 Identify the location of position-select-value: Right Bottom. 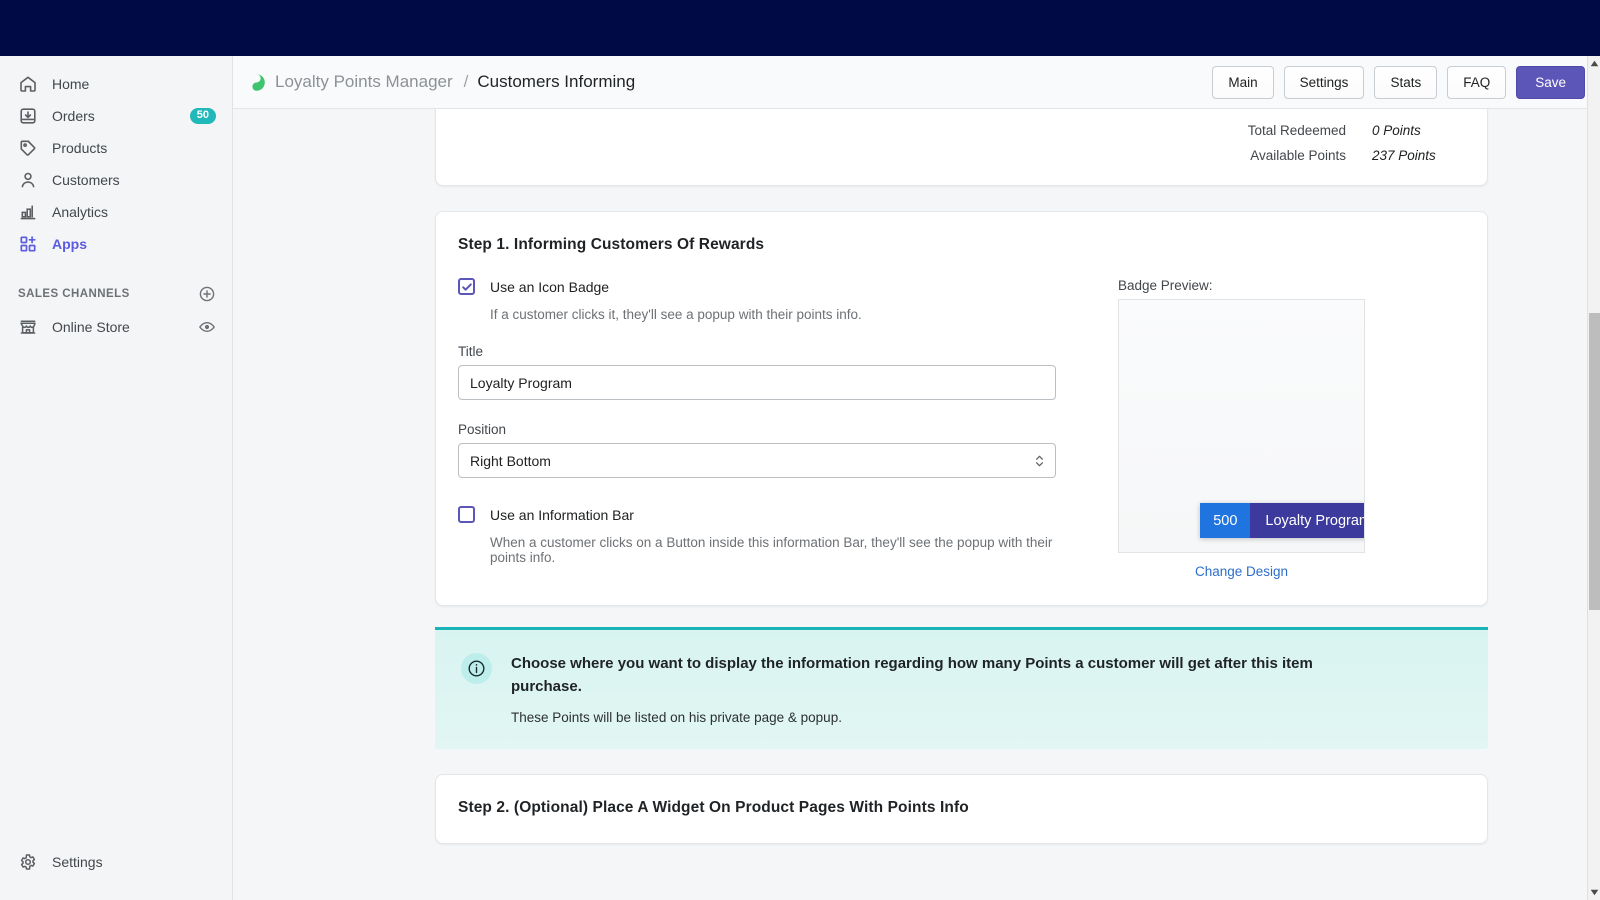
(510, 460).